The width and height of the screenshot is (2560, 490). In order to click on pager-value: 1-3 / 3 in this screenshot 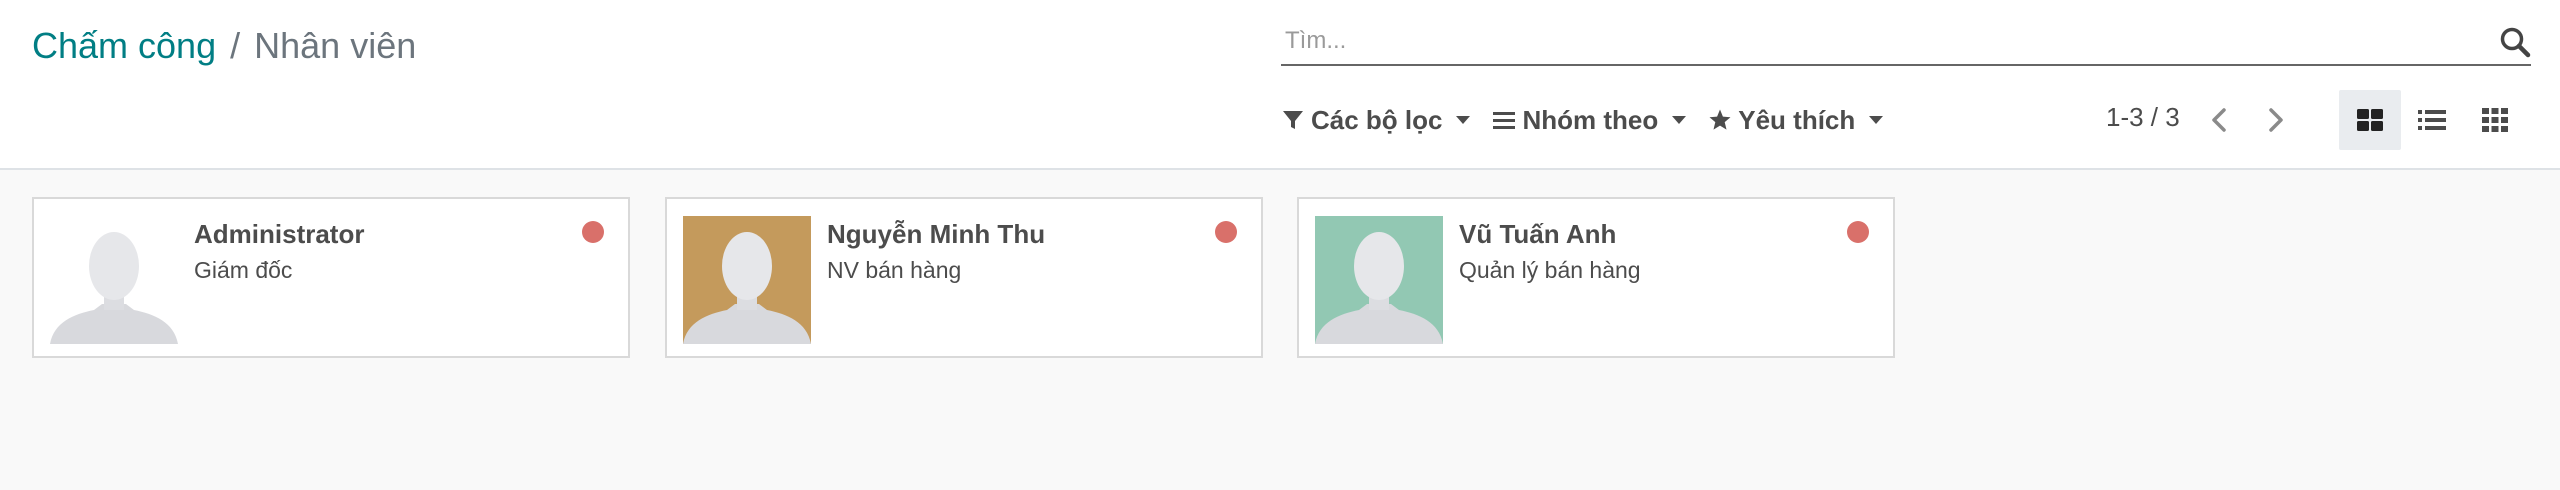, I will do `click(2143, 117)`.